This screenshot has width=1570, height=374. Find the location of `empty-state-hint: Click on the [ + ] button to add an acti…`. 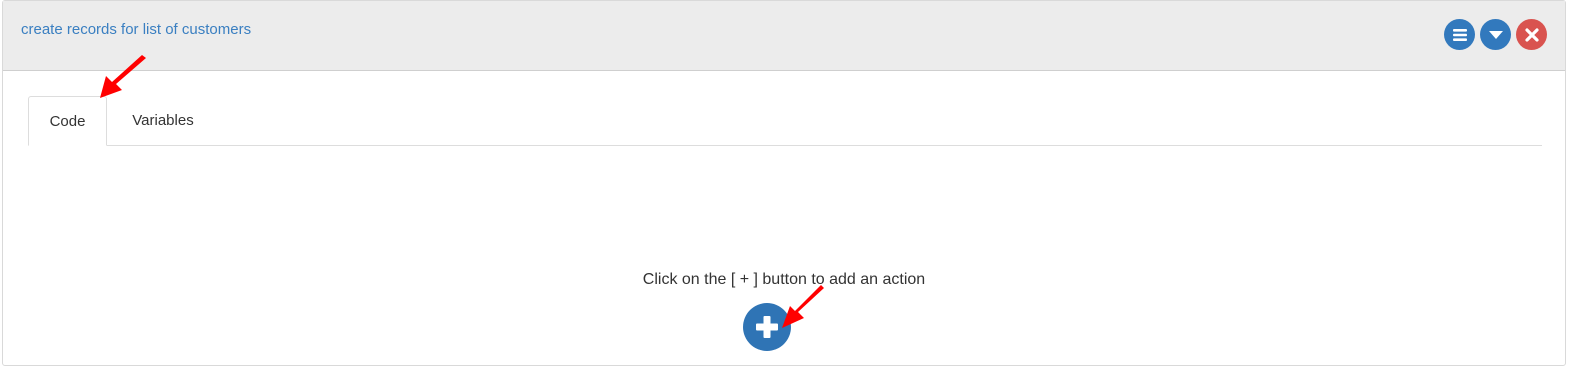

empty-state-hint: Click on the [ + ] button to add an acti… is located at coordinates (784, 279).